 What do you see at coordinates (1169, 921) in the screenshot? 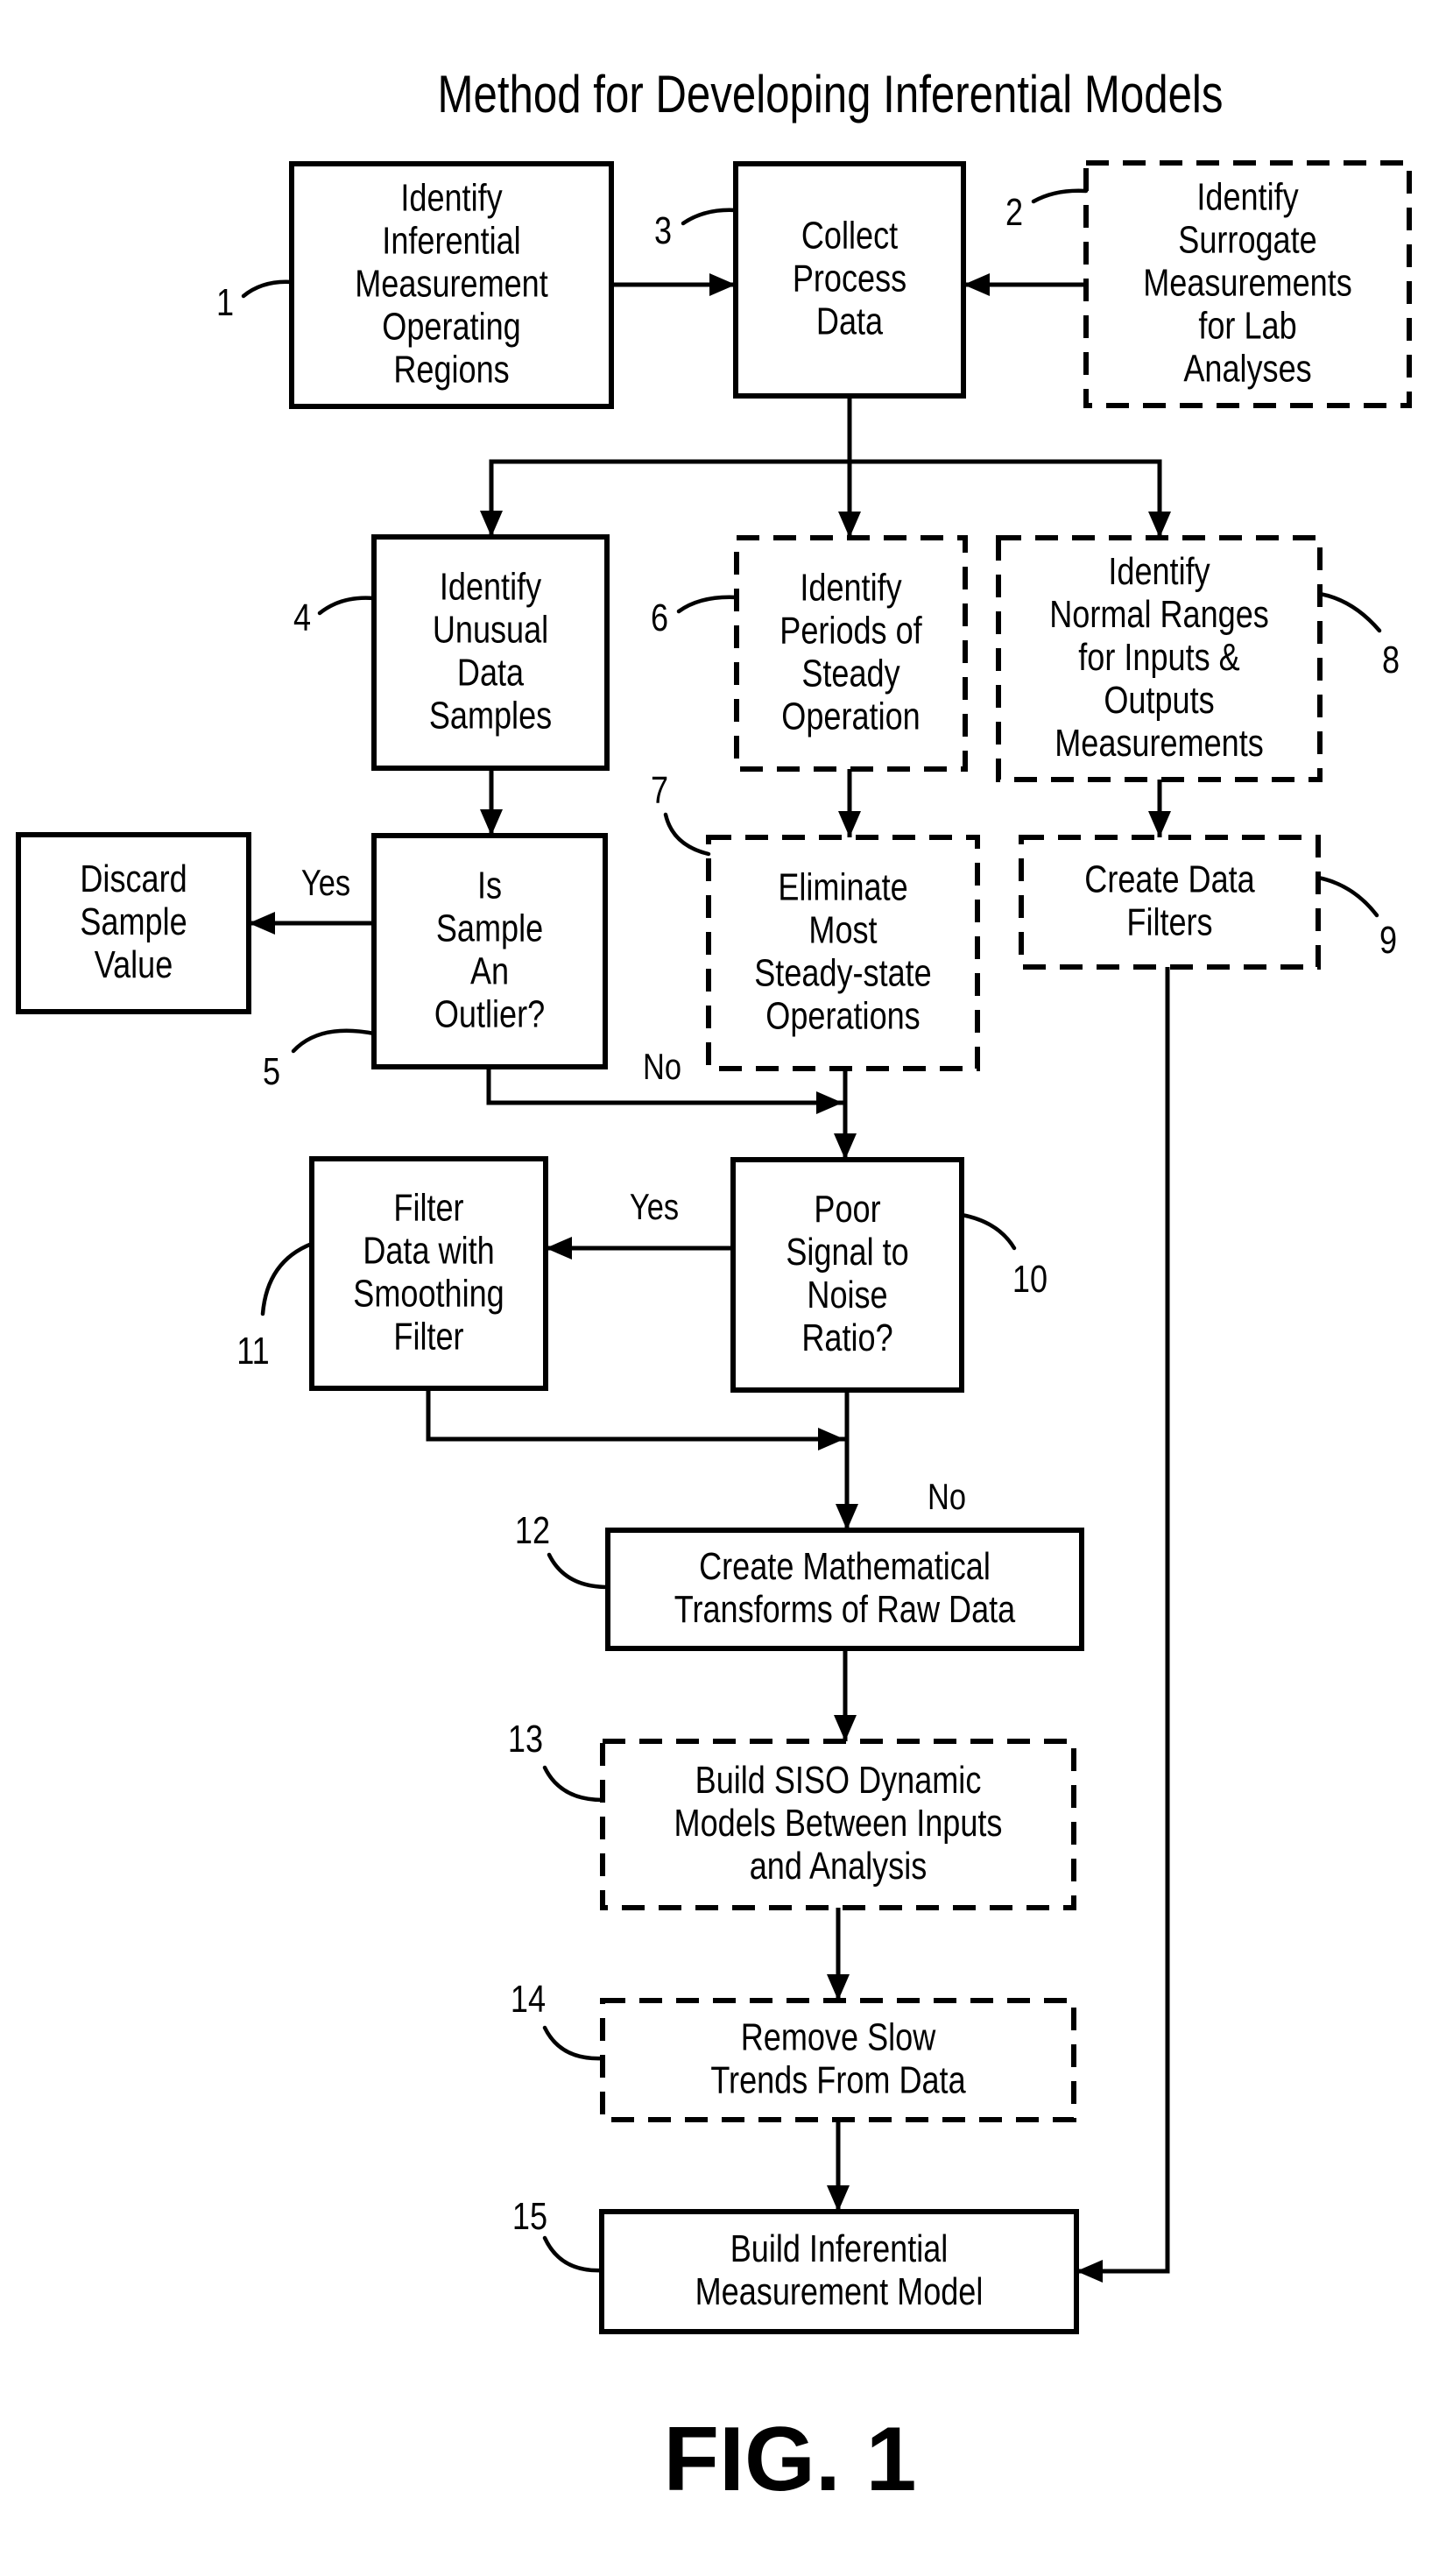
I see `step-text-line: Filters` at bounding box center [1169, 921].